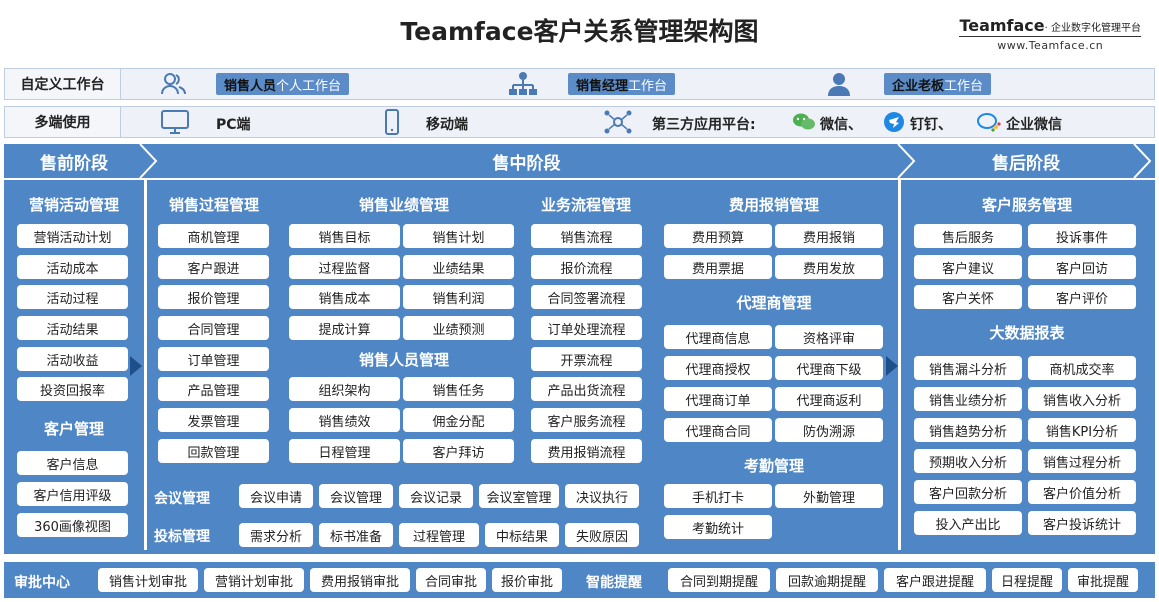  Describe the element at coordinates (718, 337) in the screenshot. I see `box-agent-0: 代理商信息` at that location.